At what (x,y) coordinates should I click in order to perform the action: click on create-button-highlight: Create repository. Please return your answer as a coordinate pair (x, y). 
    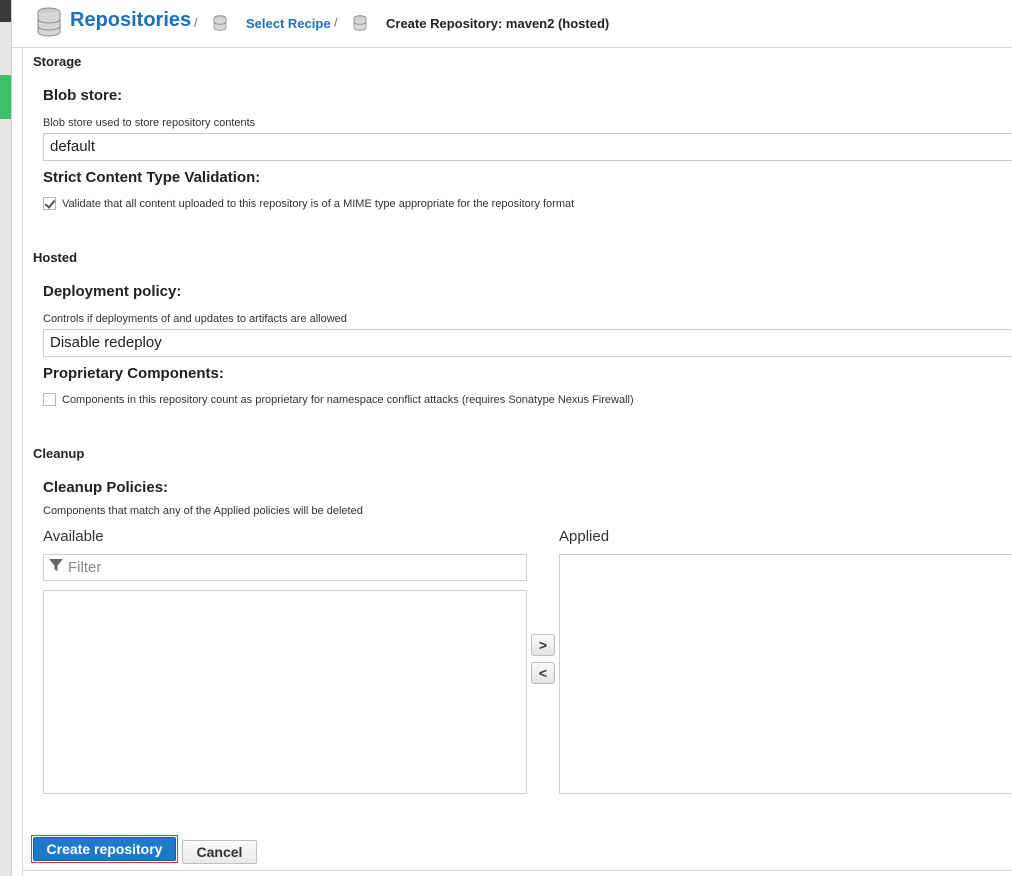
    Looking at the image, I should click on (104, 849).